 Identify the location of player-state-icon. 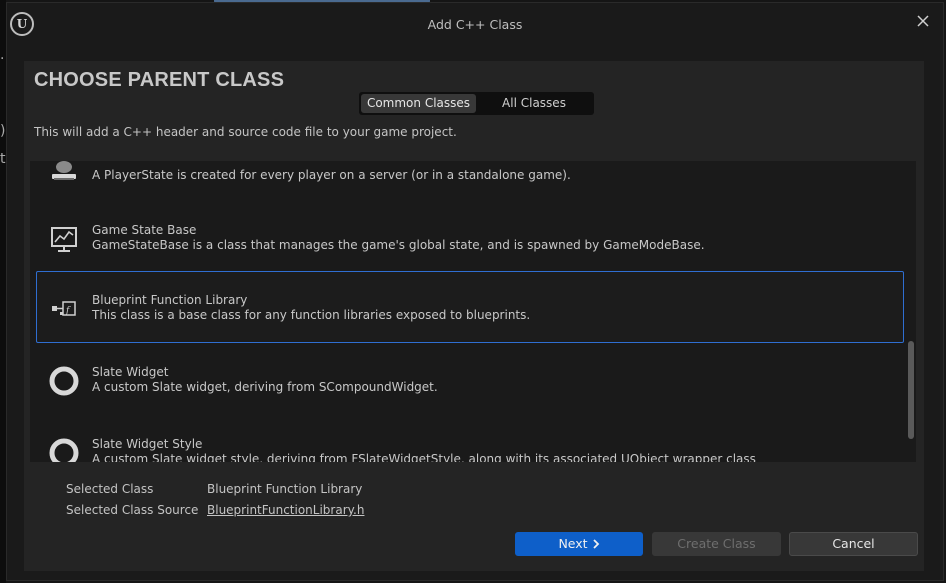
(64, 172).